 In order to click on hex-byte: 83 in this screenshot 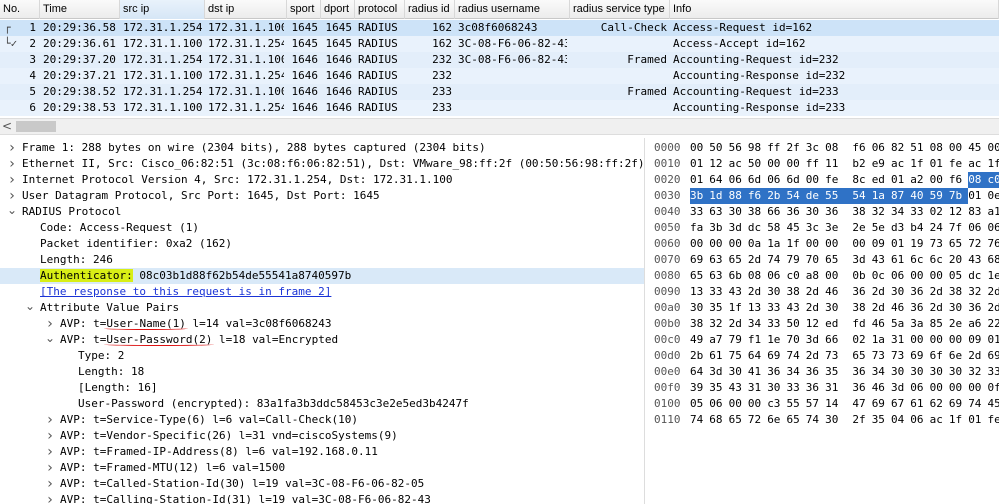, I will do `click(977, 212)`.